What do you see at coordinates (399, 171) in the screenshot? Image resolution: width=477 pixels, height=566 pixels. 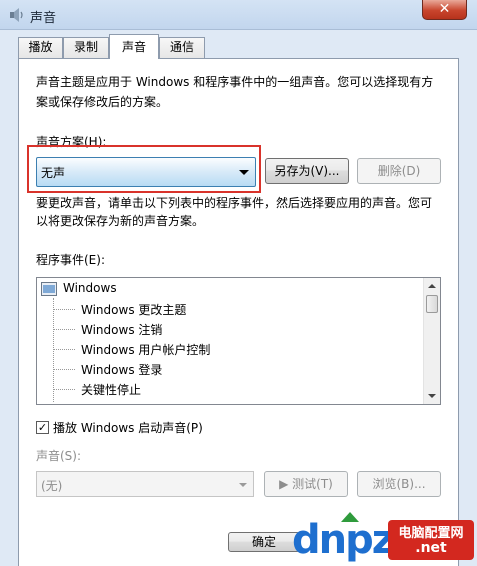 I see `delete-button: 删除(D)` at bounding box center [399, 171].